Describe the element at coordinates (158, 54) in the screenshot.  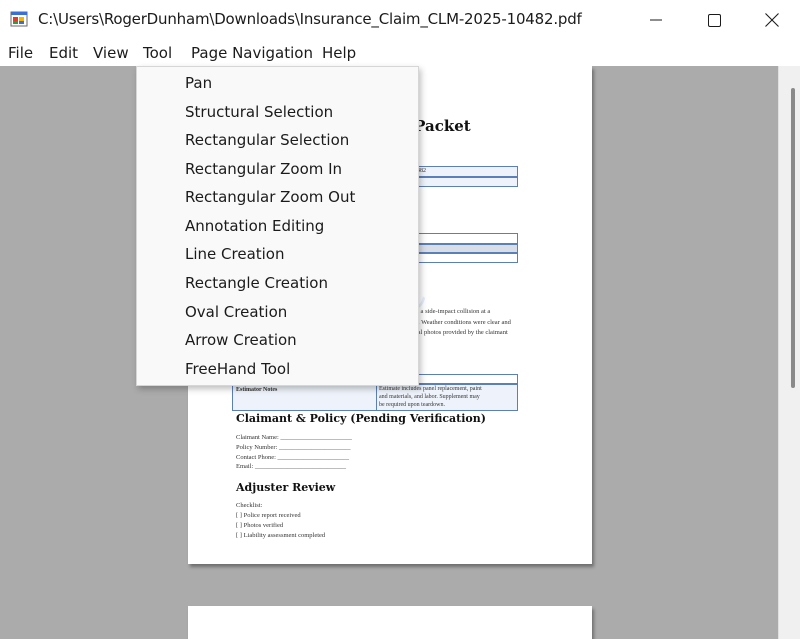
I see `menu-tool: Tool` at that location.